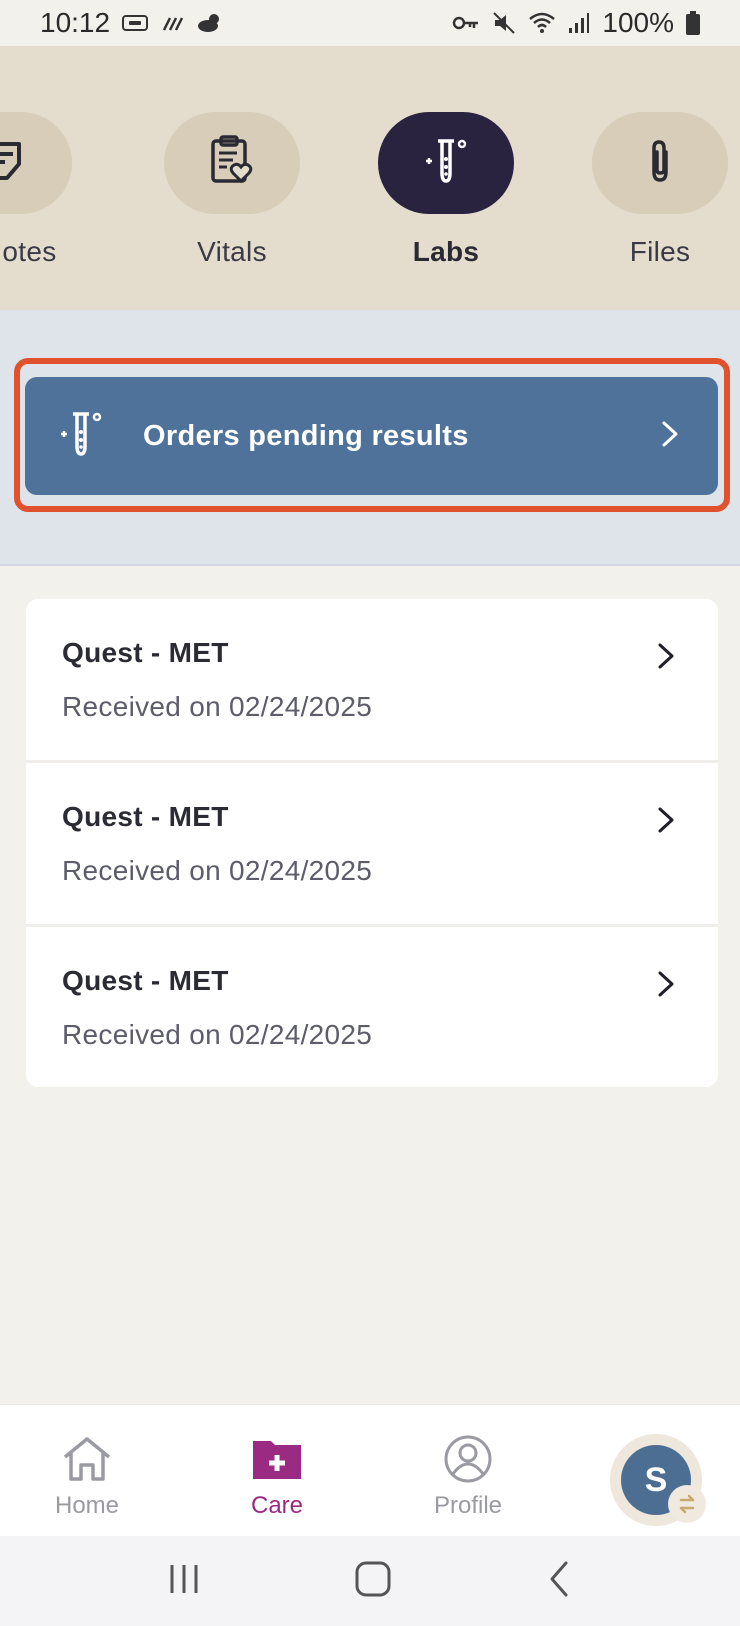  I want to click on nav-home-label: Home, so click(87, 1505).